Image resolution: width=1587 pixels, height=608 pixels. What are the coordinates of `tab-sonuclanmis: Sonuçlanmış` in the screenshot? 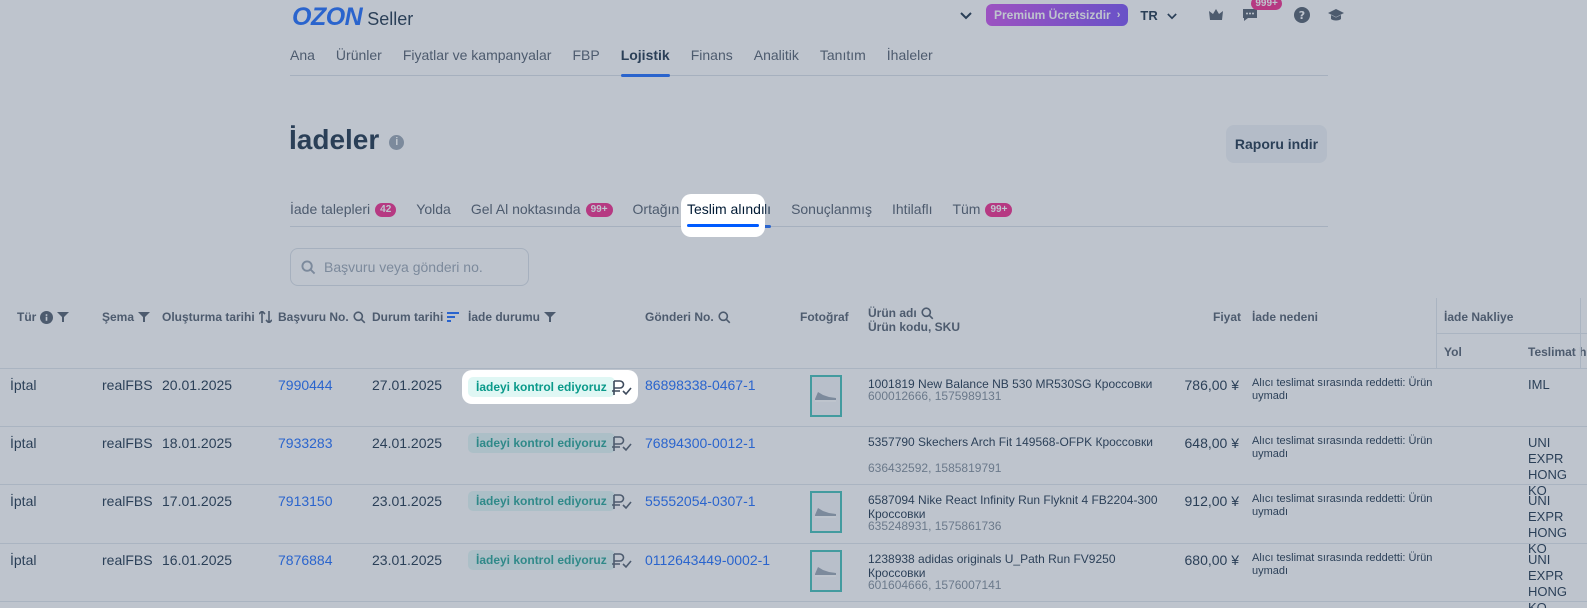 It's located at (831, 211).